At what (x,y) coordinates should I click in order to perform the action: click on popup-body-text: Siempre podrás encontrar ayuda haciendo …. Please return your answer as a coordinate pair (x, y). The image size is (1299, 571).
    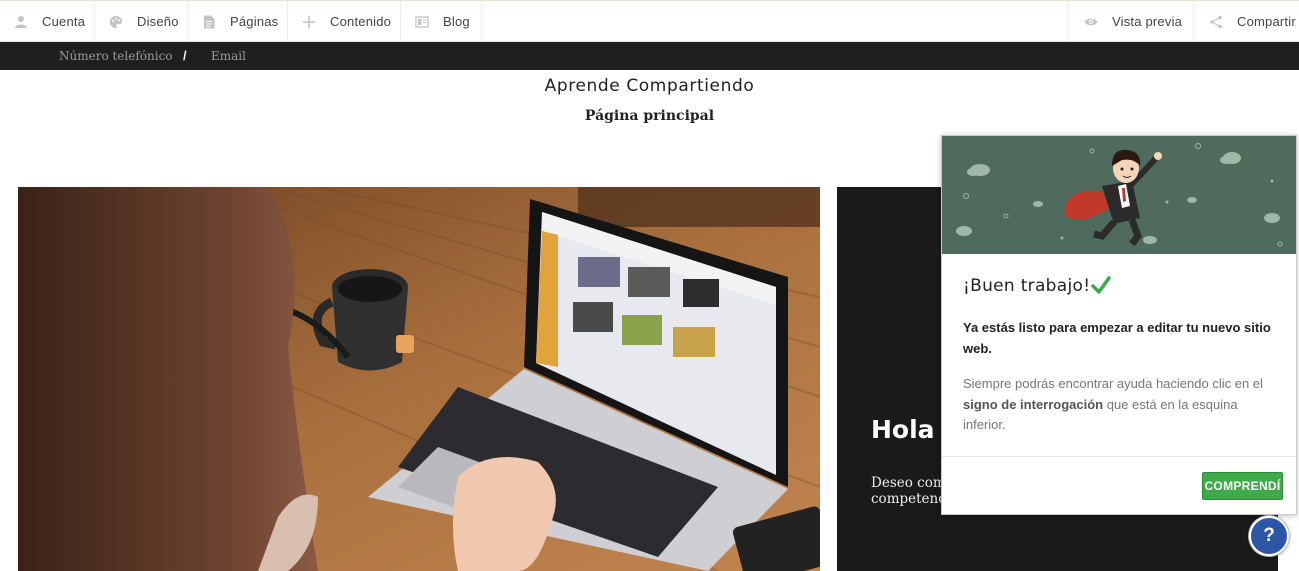
    Looking at the image, I should click on (1123, 405).